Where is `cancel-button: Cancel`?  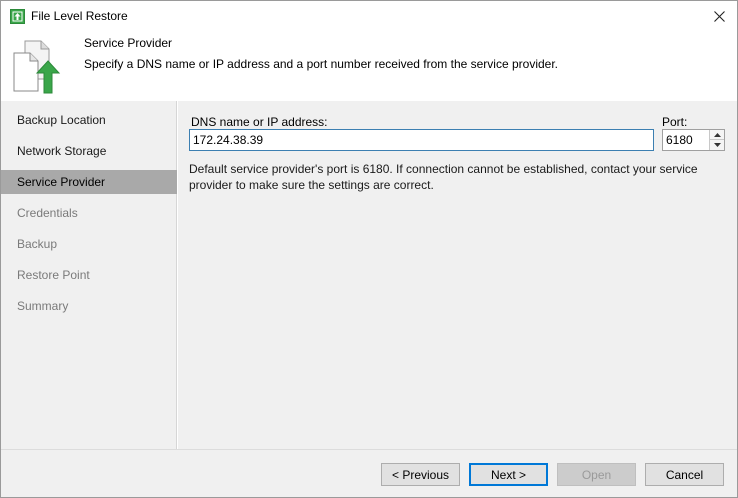
cancel-button: Cancel is located at coordinates (684, 474).